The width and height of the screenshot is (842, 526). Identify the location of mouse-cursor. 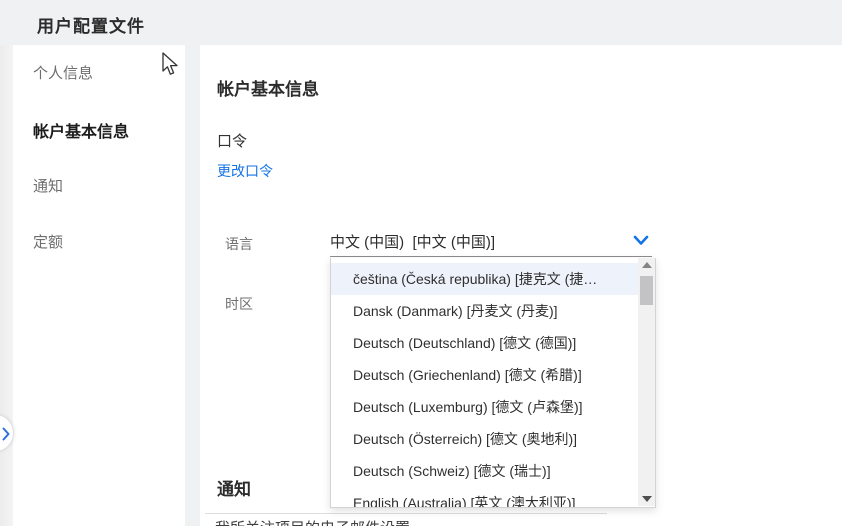
(170, 63).